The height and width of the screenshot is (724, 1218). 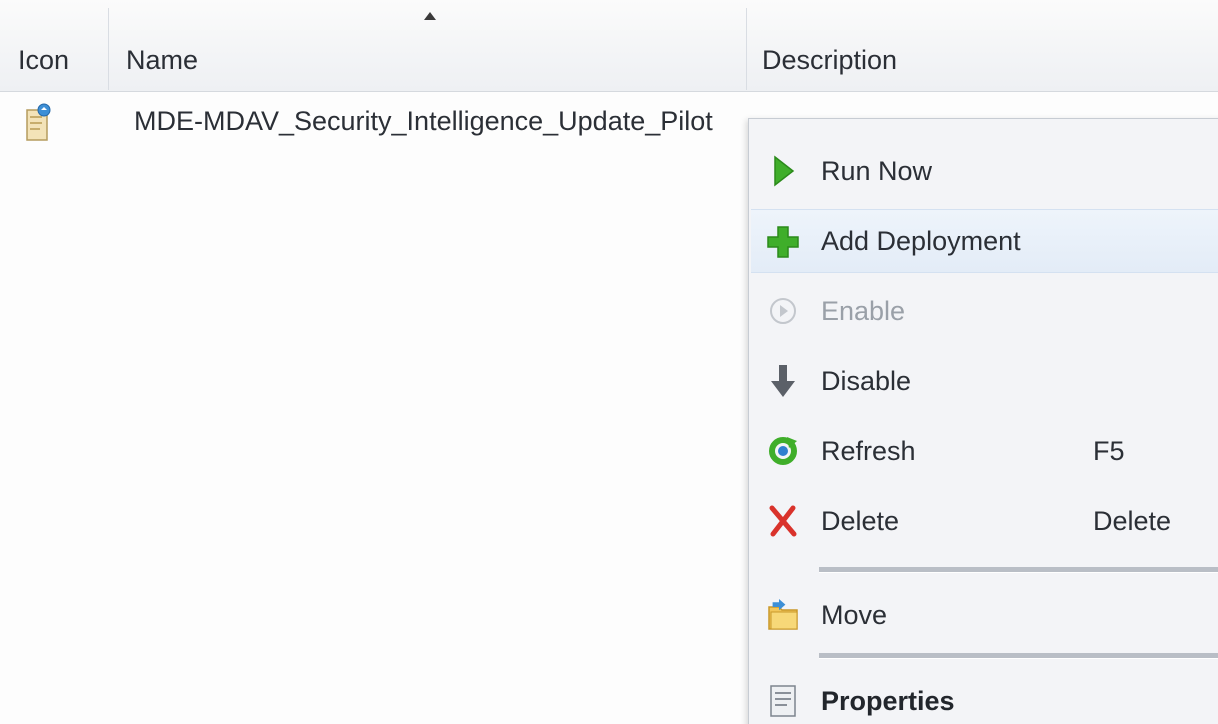 What do you see at coordinates (783, 451) in the screenshot?
I see `refresh-icon` at bounding box center [783, 451].